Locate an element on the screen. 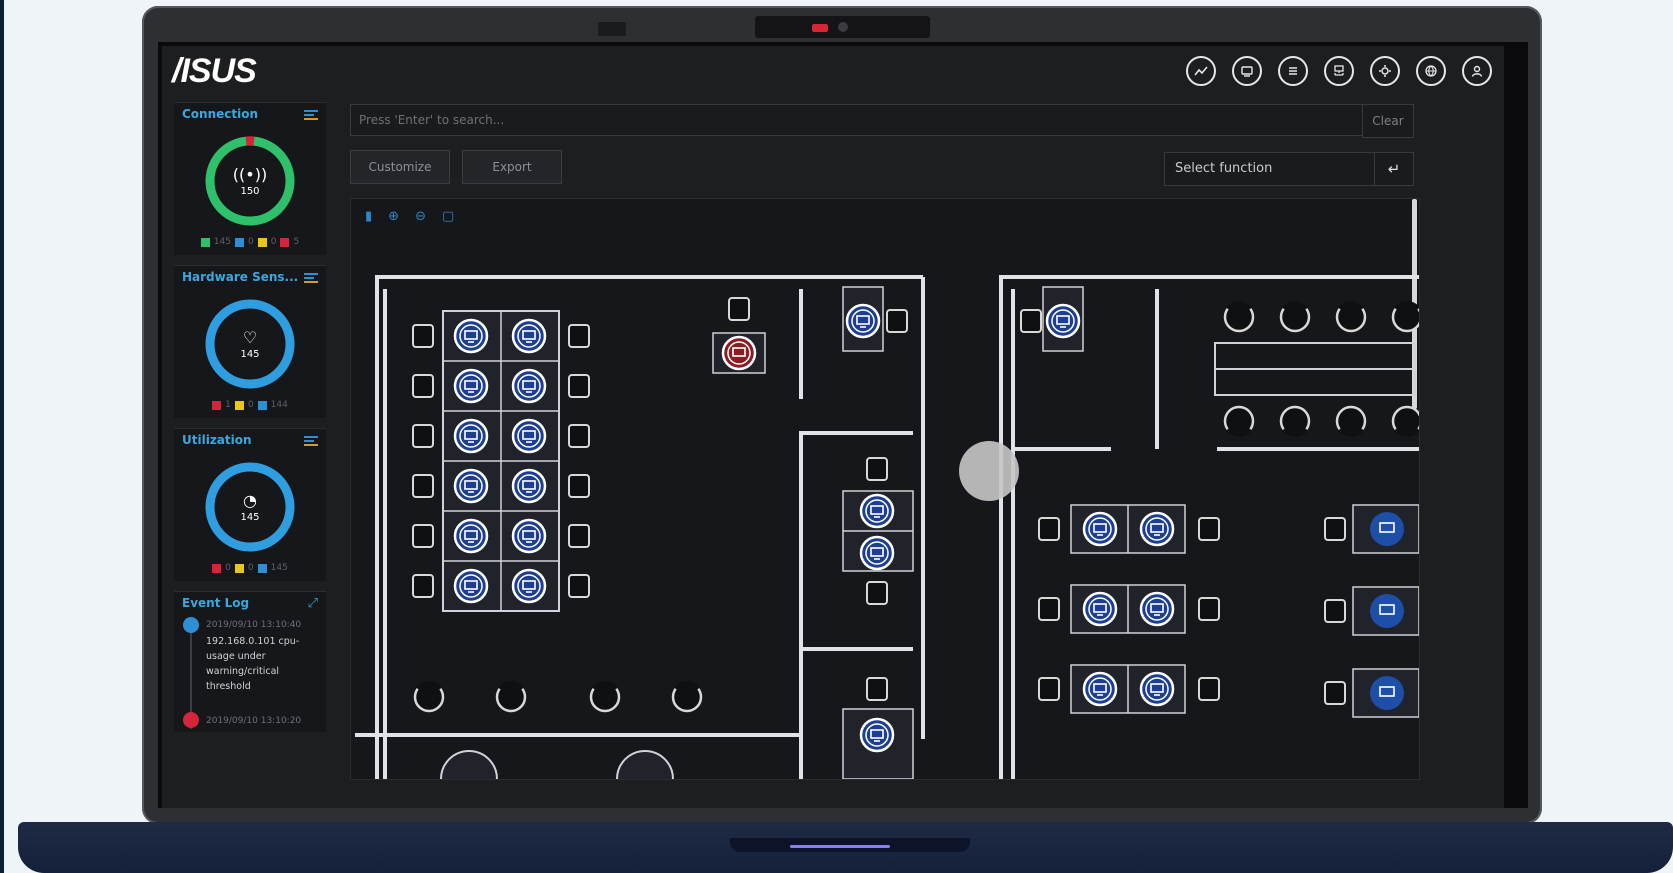 The image size is (1673, 873). legend-value: 1 is located at coordinates (228, 405).